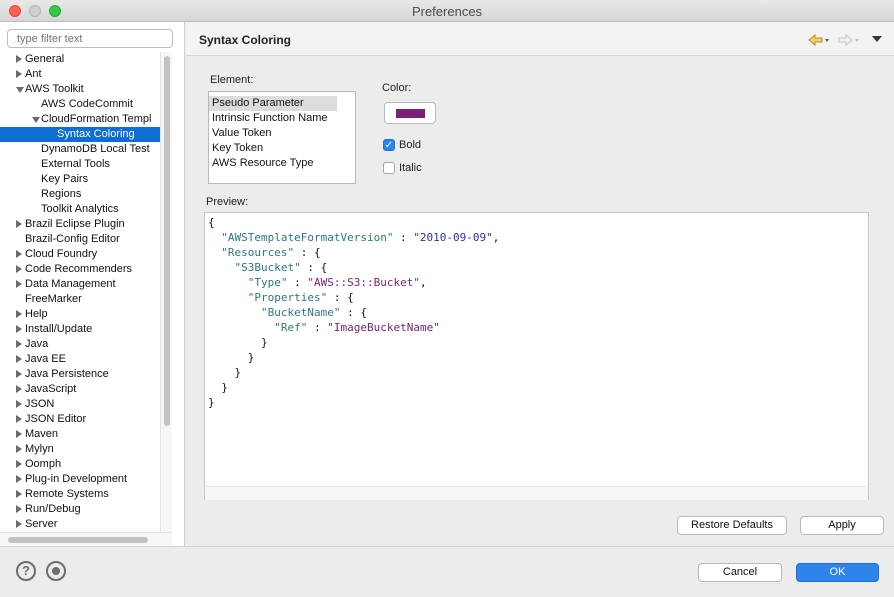 The width and height of the screenshot is (894, 597). Describe the element at coordinates (80, 209) in the screenshot. I see `tree-item: Toolkit Analytics` at that location.